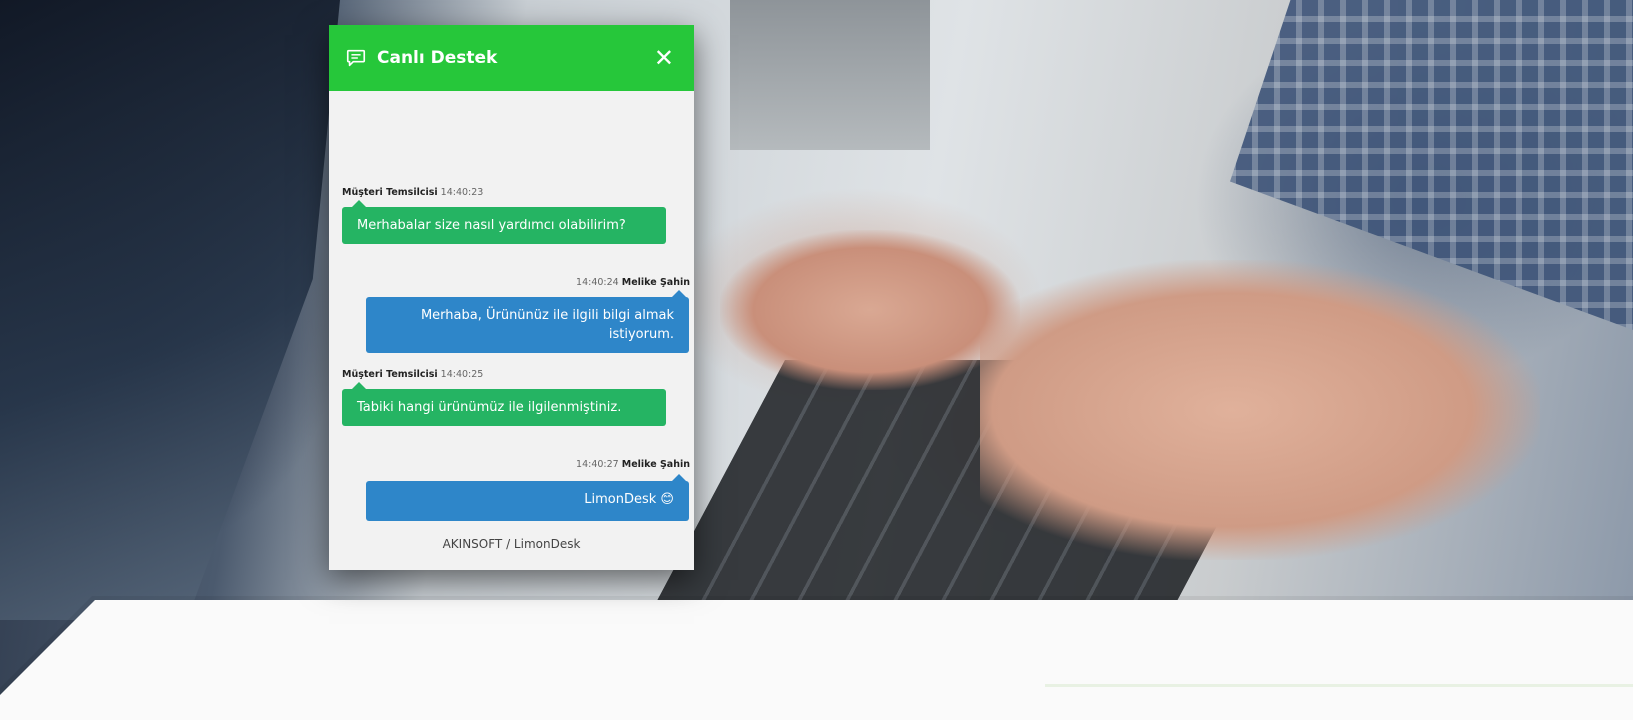 The height and width of the screenshot is (720, 1633). Describe the element at coordinates (1260, 410) in the screenshot. I see `background-hand-right` at that location.